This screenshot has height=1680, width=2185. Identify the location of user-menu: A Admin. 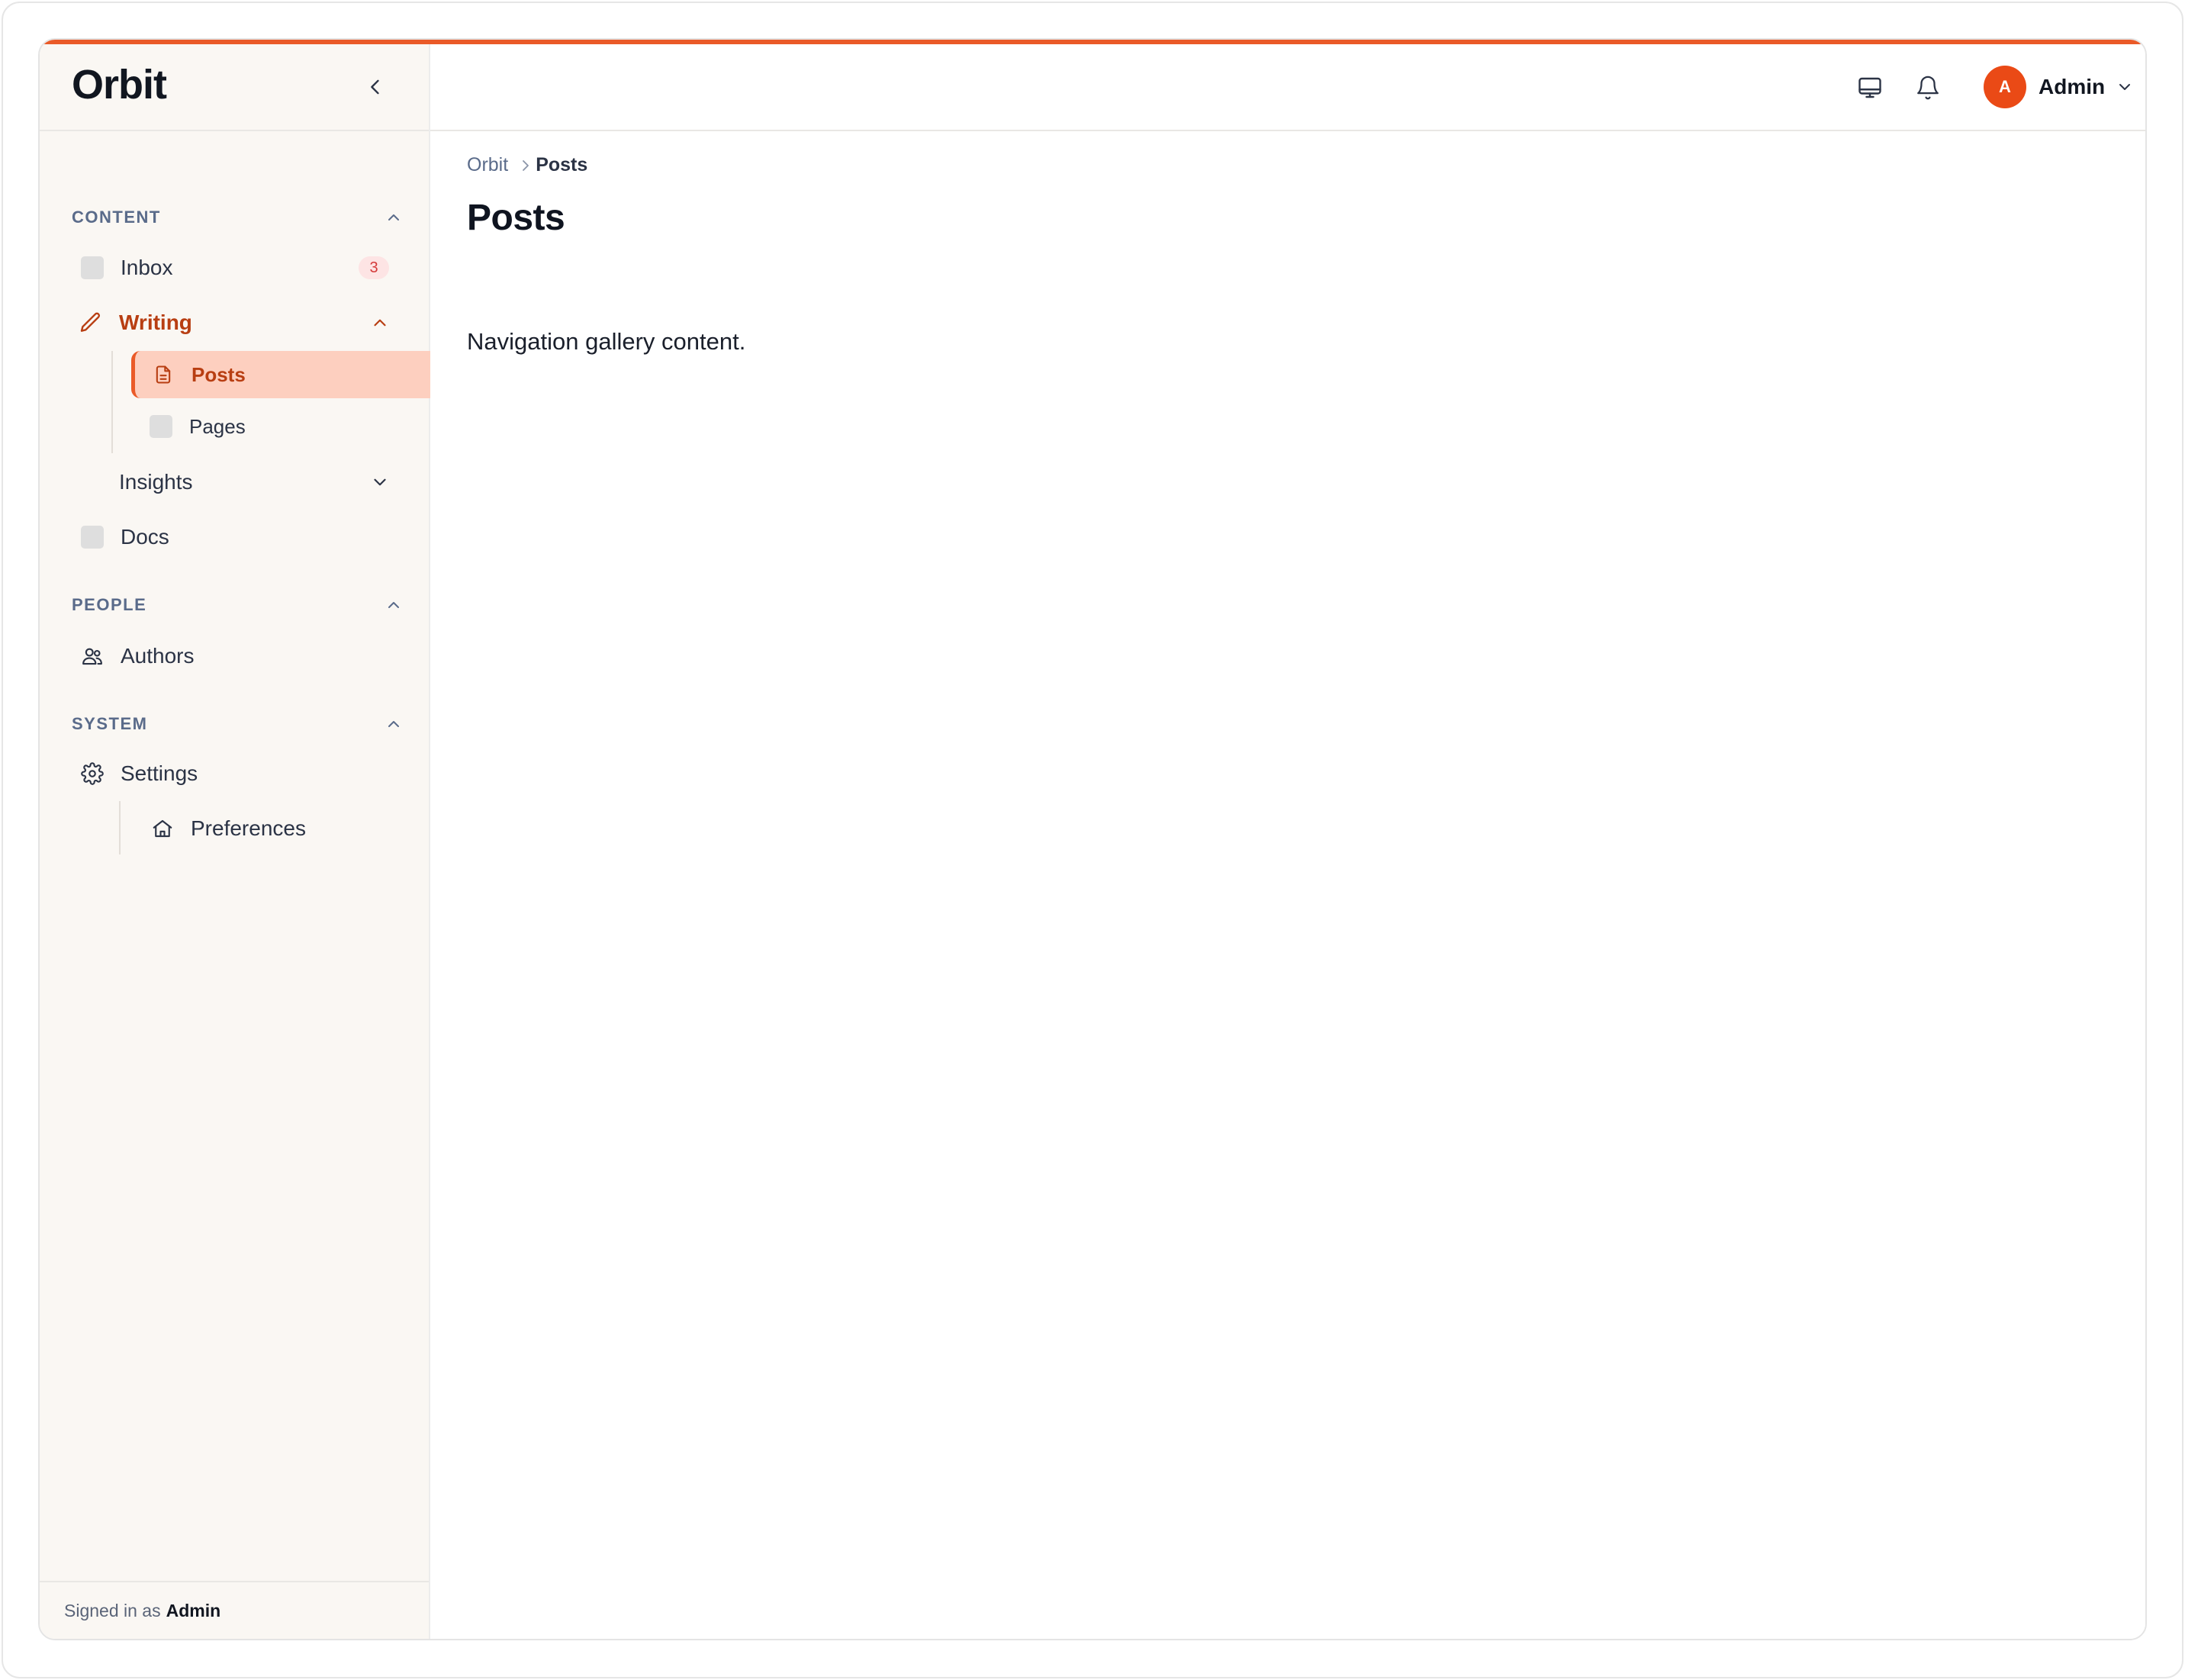
(2059, 87).